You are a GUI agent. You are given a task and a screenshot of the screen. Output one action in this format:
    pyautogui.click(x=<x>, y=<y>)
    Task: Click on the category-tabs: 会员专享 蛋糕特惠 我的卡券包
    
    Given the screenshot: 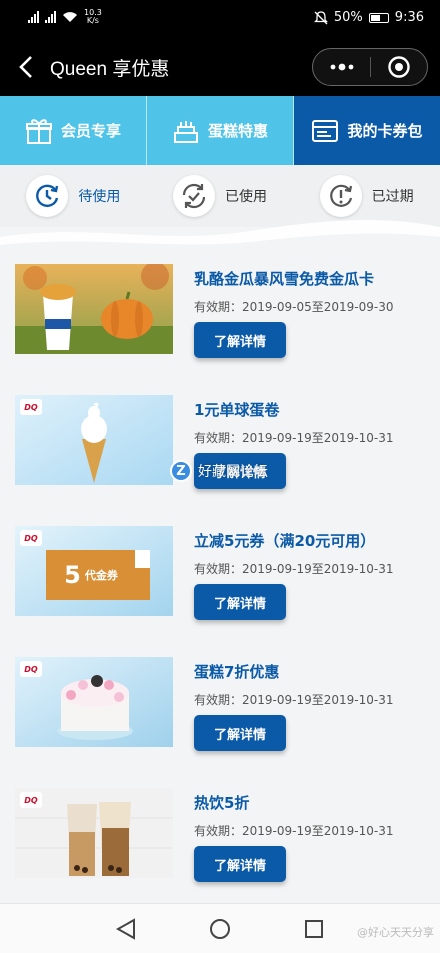 What is the action you would take?
    pyautogui.click(x=220, y=130)
    